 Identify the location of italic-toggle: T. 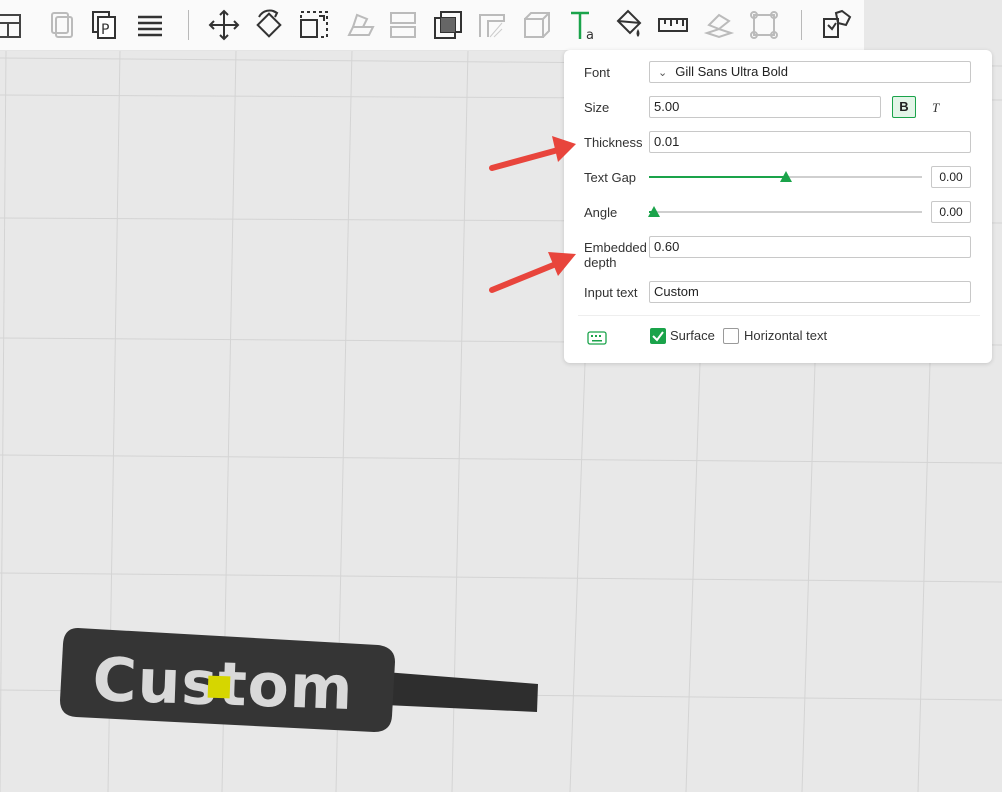
(935, 108).